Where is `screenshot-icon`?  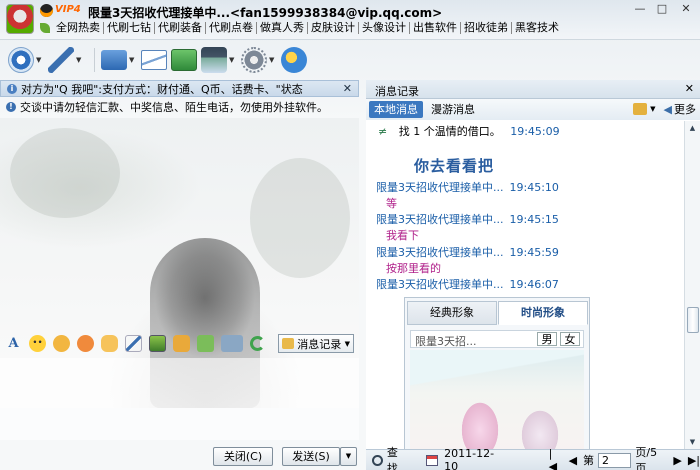 screenshot-icon is located at coordinates (205, 343).